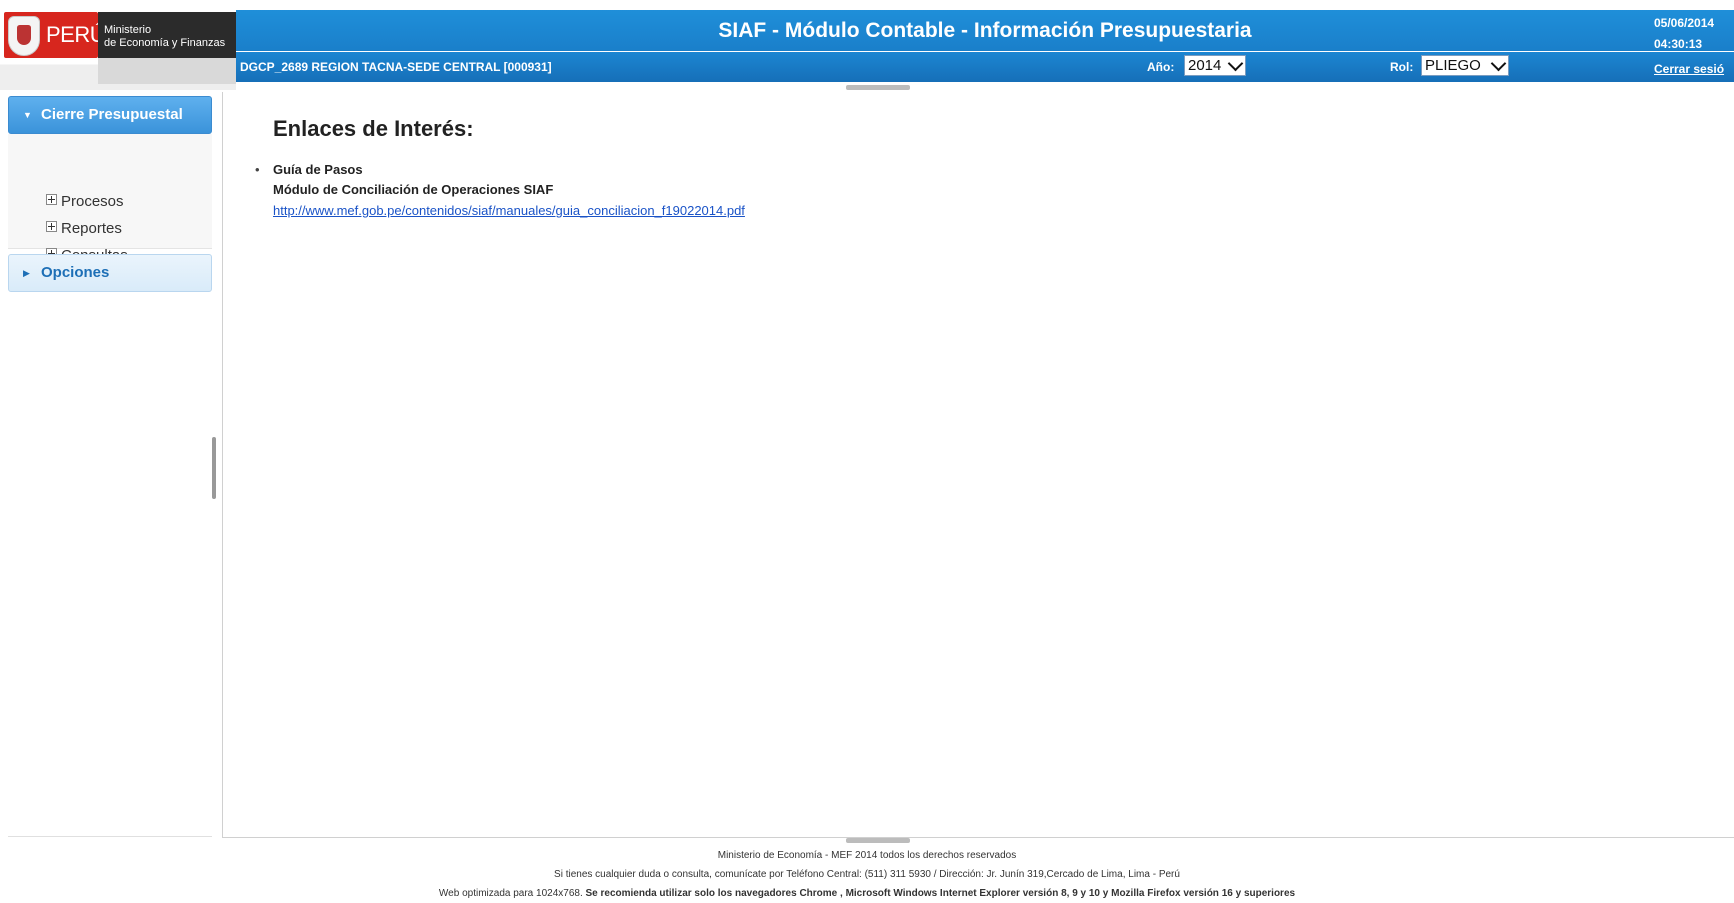 The height and width of the screenshot is (903, 1734). I want to click on tree-item-label: Reportes, so click(91, 228).